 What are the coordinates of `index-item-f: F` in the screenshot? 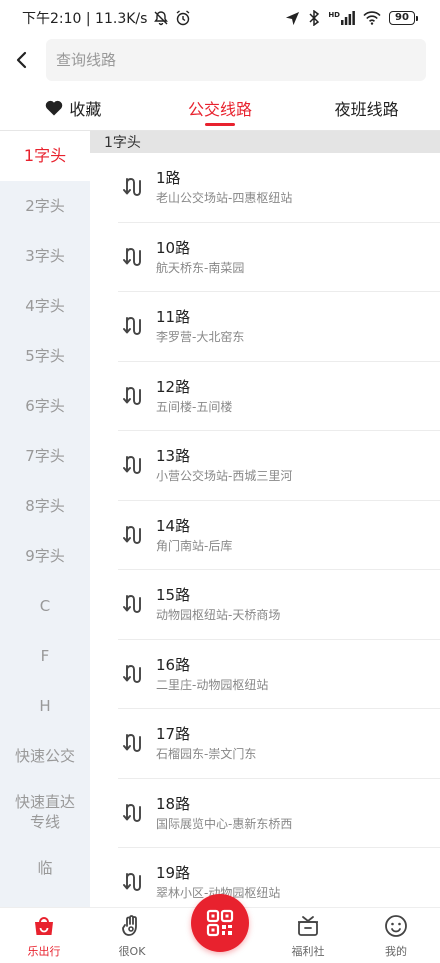 It's located at (45, 656).